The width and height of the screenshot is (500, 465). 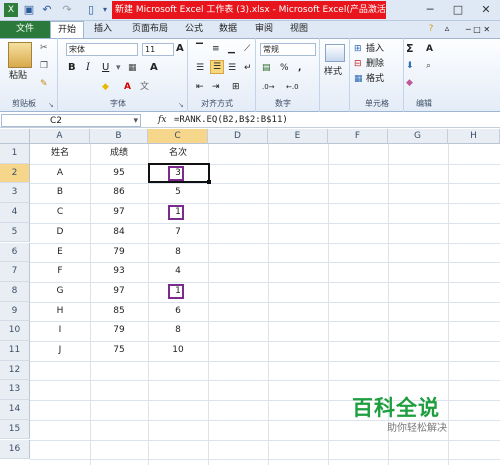 I want to click on cell-score: 84, so click(x=119, y=232).